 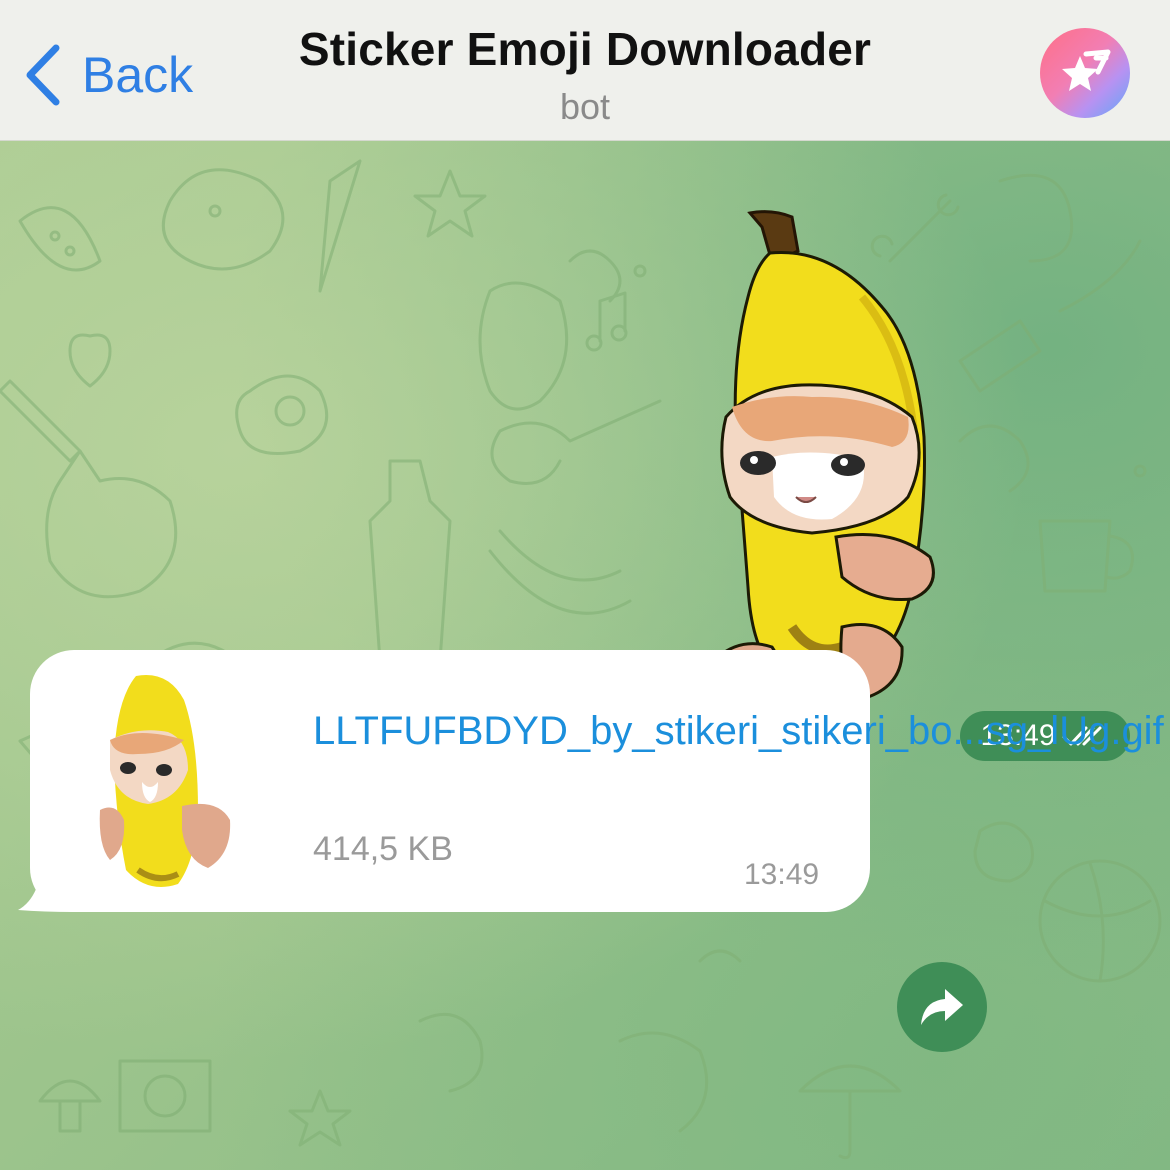 What do you see at coordinates (138, 75) in the screenshot?
I see `back-label: Back` at bounding box center [138, 75].